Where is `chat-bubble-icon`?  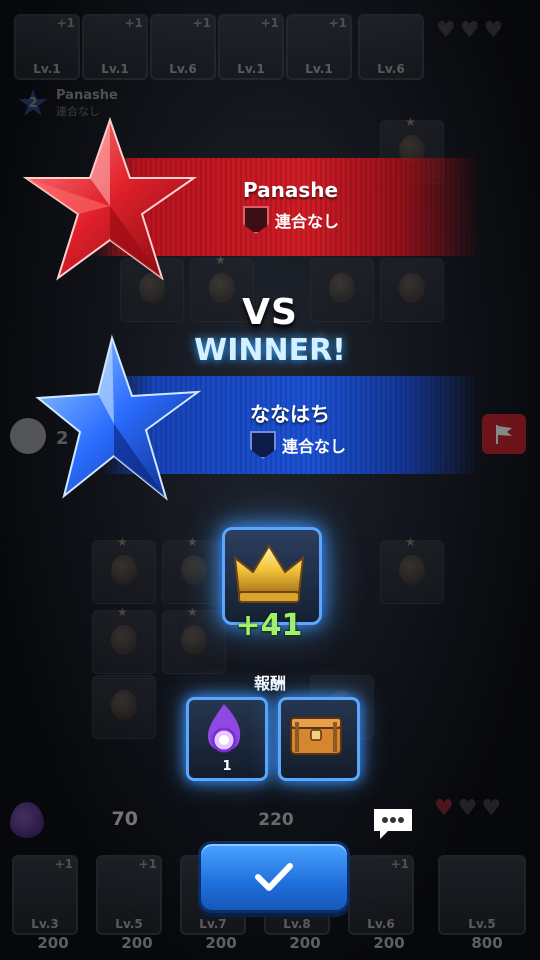 chat-bubble-icon is located at coordinates (393, 824).